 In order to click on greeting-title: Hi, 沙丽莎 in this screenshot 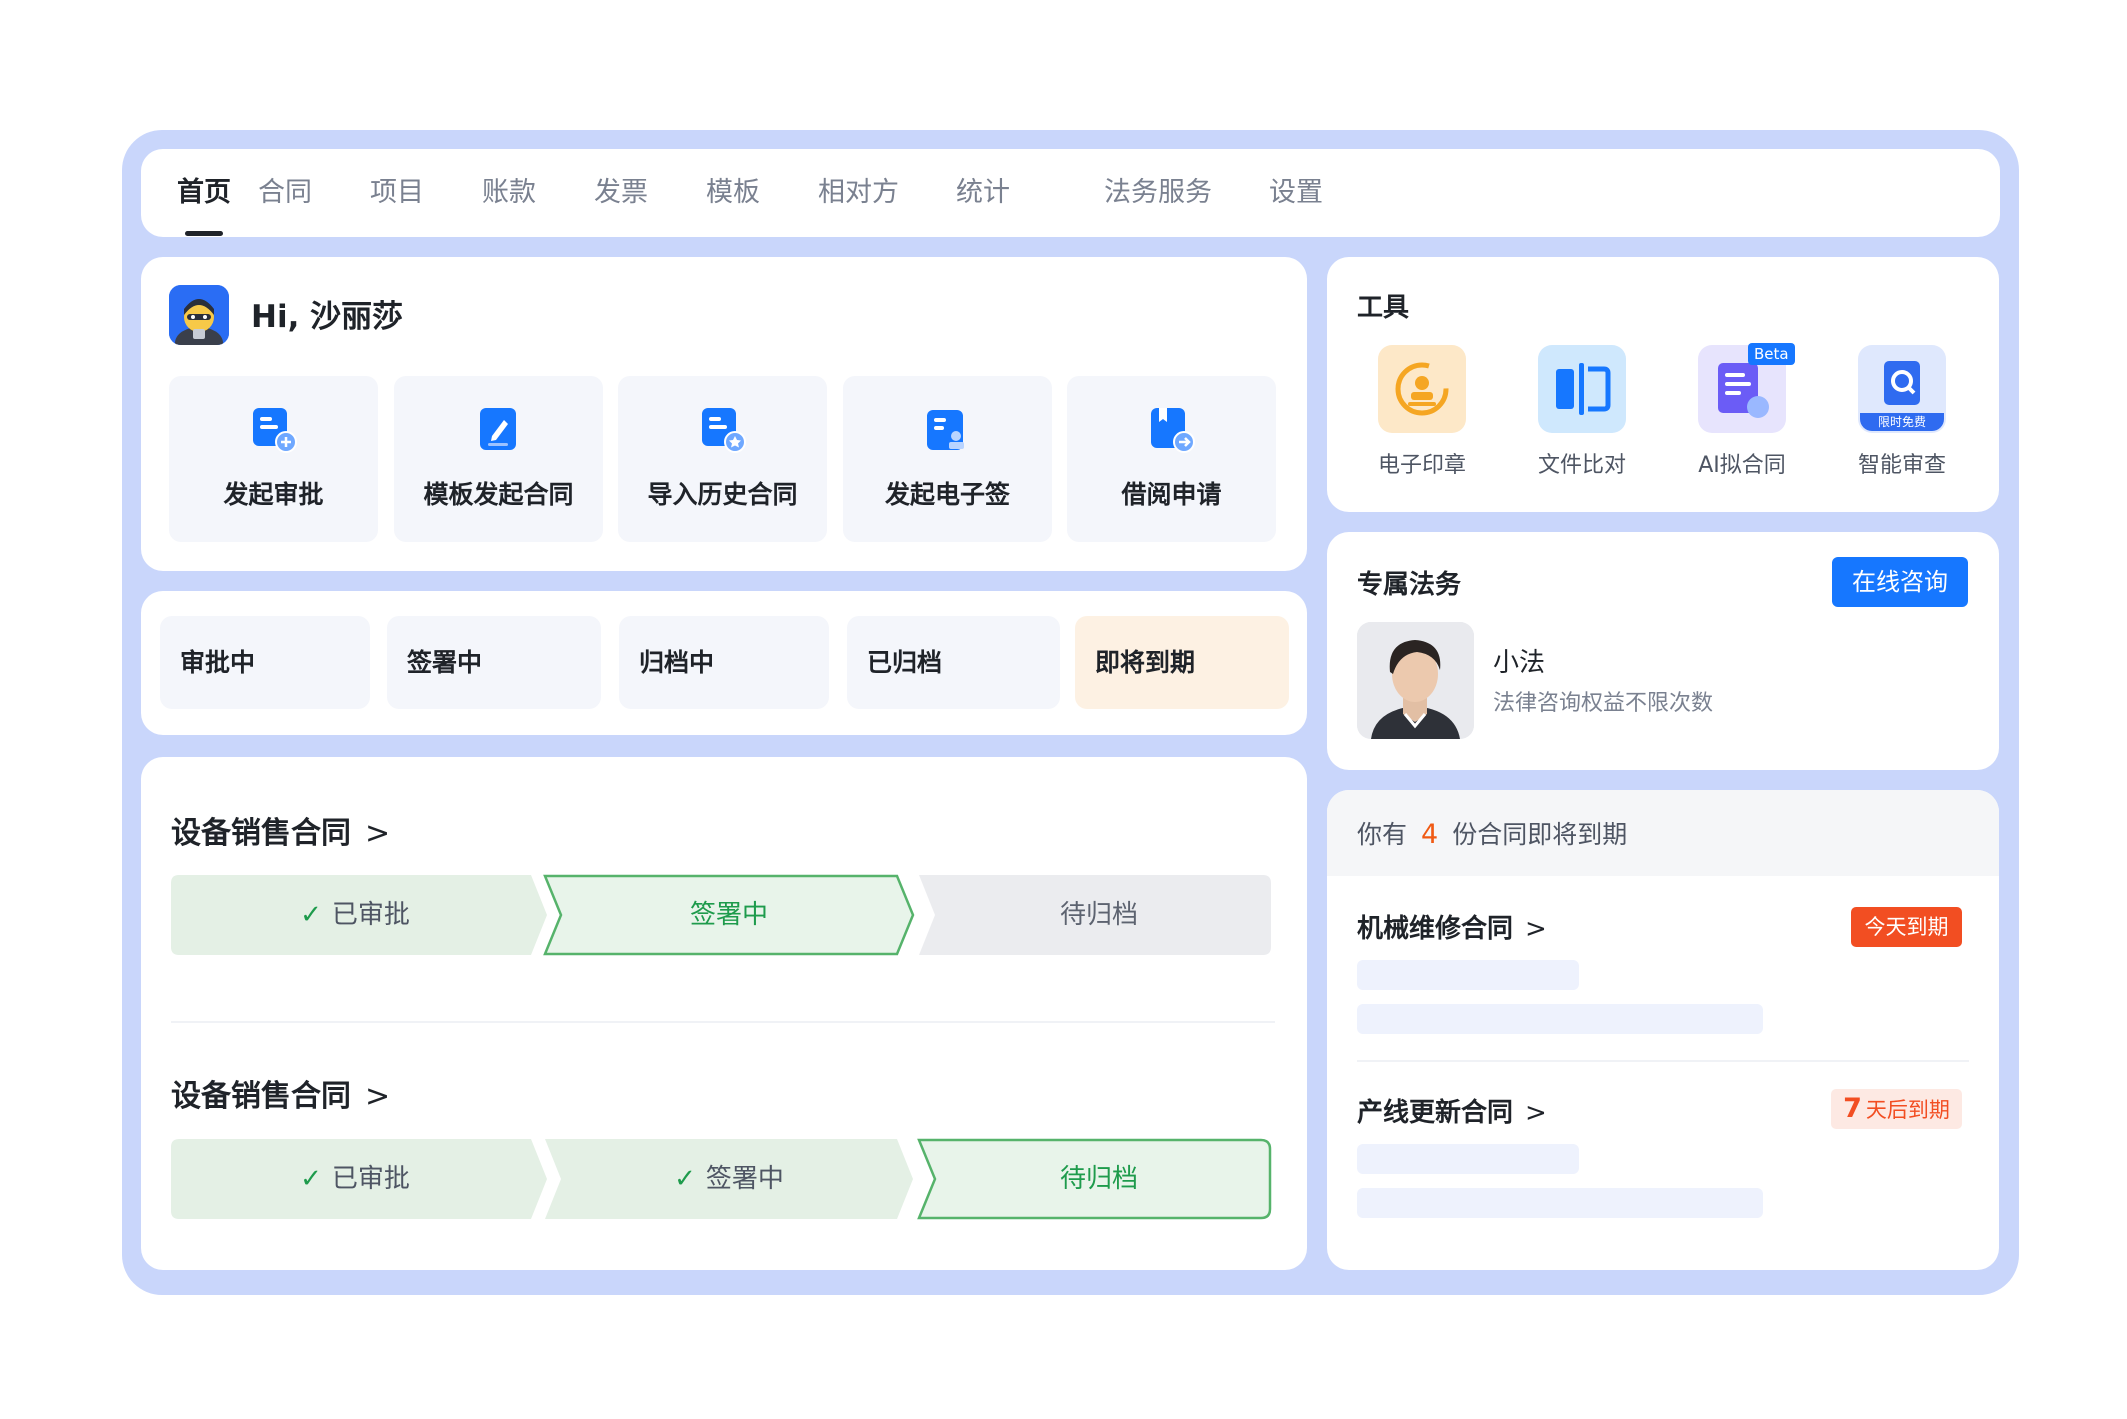, I will do `click(327, 317)`.